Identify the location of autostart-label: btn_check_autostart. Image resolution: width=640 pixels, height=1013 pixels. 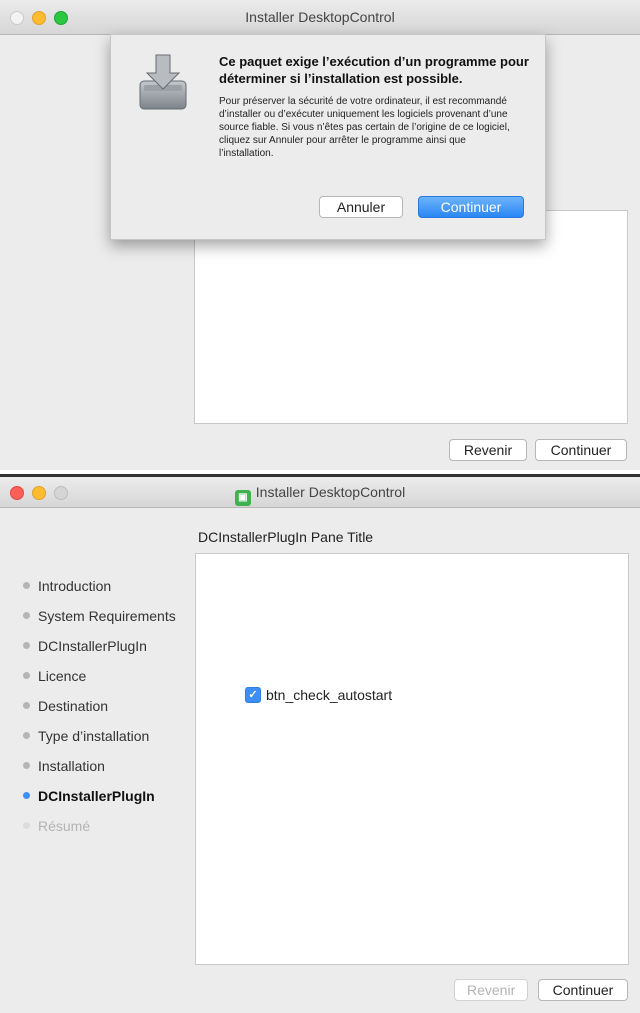
(329, 695).